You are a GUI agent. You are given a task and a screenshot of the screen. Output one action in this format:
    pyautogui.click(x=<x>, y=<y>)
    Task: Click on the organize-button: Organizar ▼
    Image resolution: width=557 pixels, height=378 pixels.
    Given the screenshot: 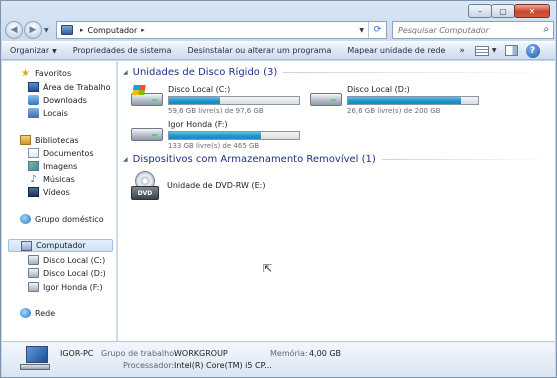 What is the action you would take?
    pyautogui.click(x=33, y=50)
    